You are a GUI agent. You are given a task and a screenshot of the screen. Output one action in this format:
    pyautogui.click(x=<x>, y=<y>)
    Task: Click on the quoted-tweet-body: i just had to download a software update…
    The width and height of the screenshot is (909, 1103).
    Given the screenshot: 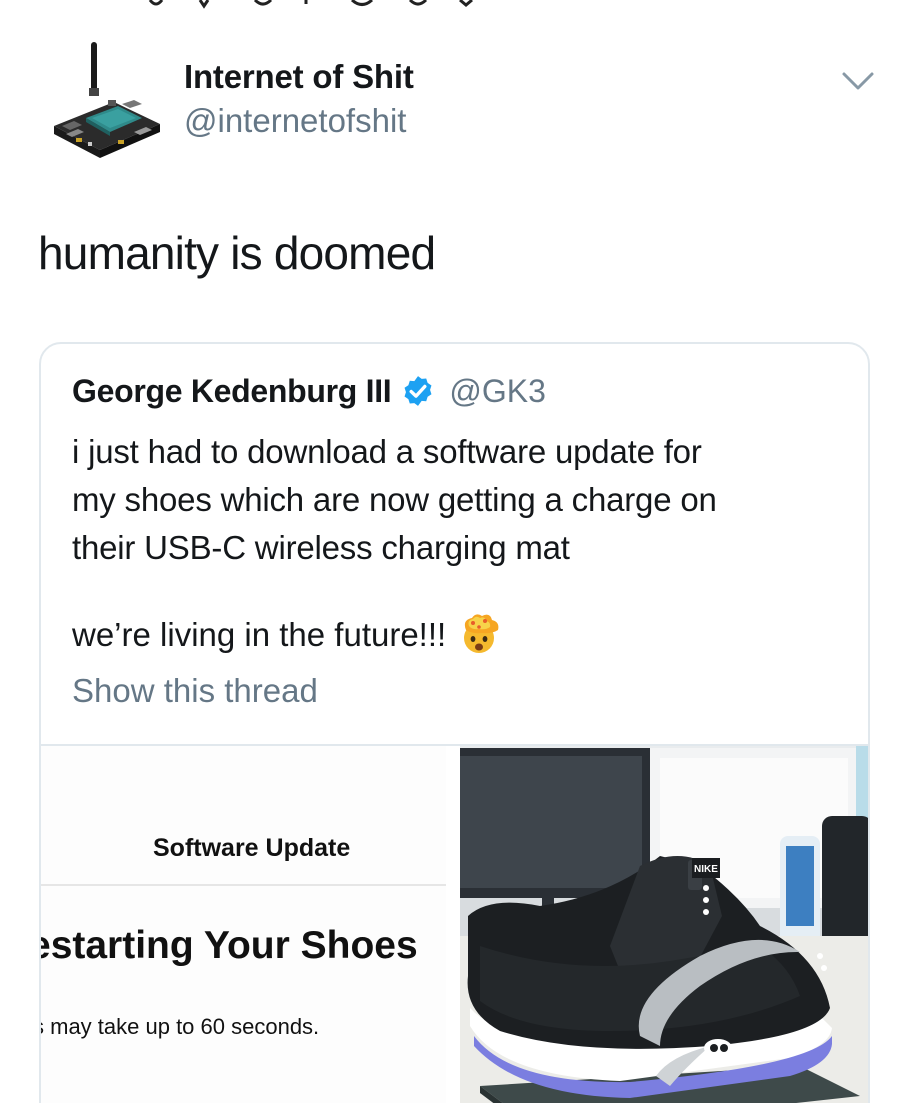 What is the action you would take?
    pyautogui.click(x=462, y=500)
    